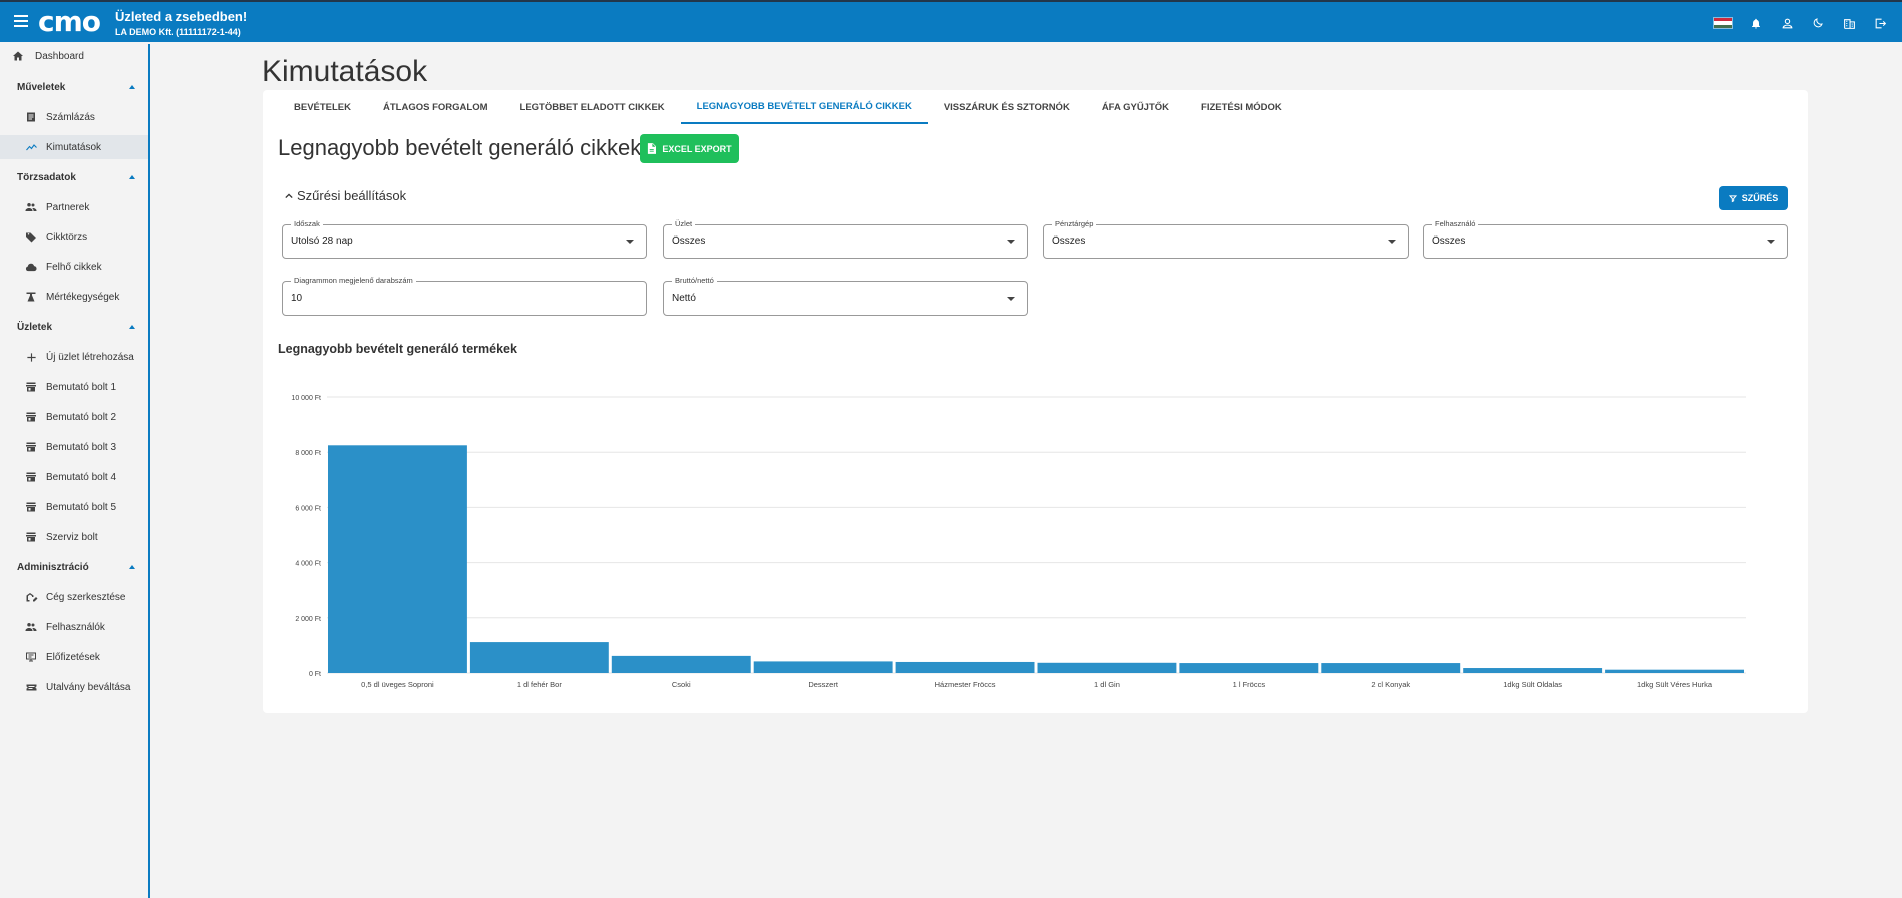 This screenshot has width=1902, height=898. I want to click on sidebar-item-bolt-2: Bemutató bolt 2, so click(74, 417).